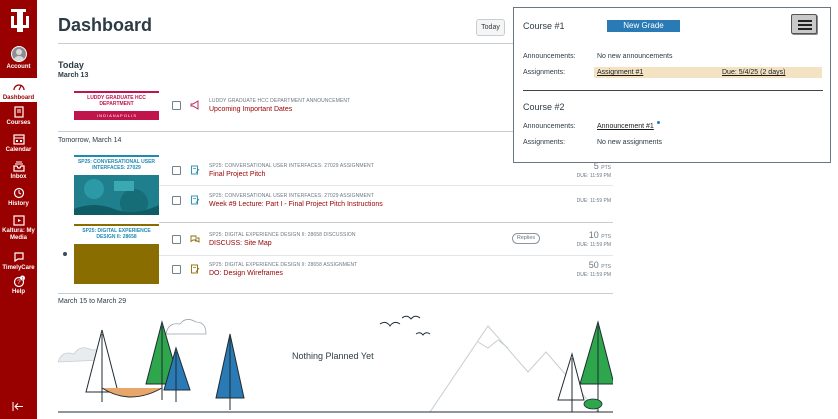 The height and width of the screenshot is (419, 838). I want to click on unread-dot, so click(658, 122).